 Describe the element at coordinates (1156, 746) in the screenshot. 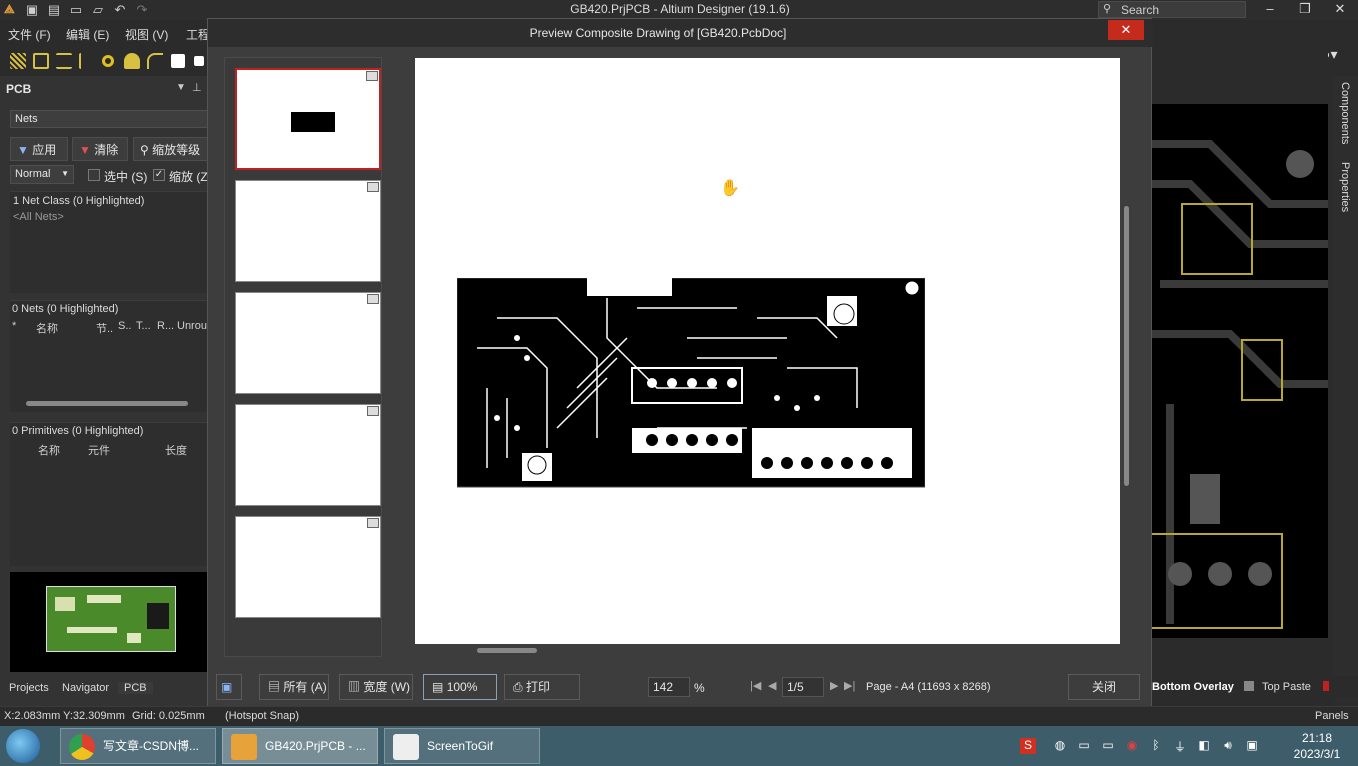

I see `bluetooth-icon: ᛒ` at that location.